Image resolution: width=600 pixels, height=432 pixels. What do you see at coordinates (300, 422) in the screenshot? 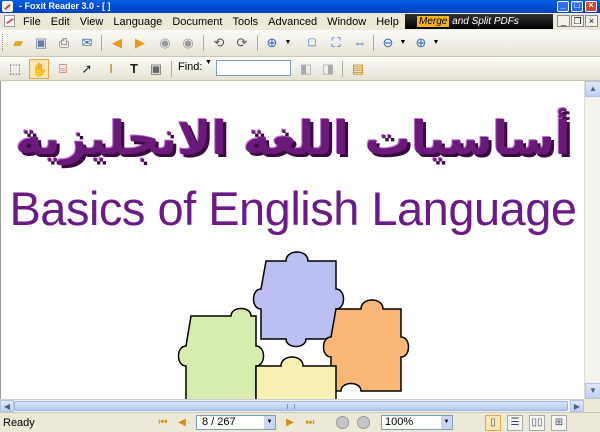
I see `status-bar: Ready ⏮ ◀ 8 / 267 ▼ ▶ ⏭ 100% ▼ ▯ ☰ ▯▯ ⊞` at bounding box center [300, 422].